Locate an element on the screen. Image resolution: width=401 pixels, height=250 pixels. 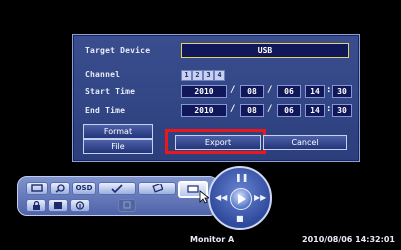
bottom-toolbar: OSD is located at coordinates (118, 196).